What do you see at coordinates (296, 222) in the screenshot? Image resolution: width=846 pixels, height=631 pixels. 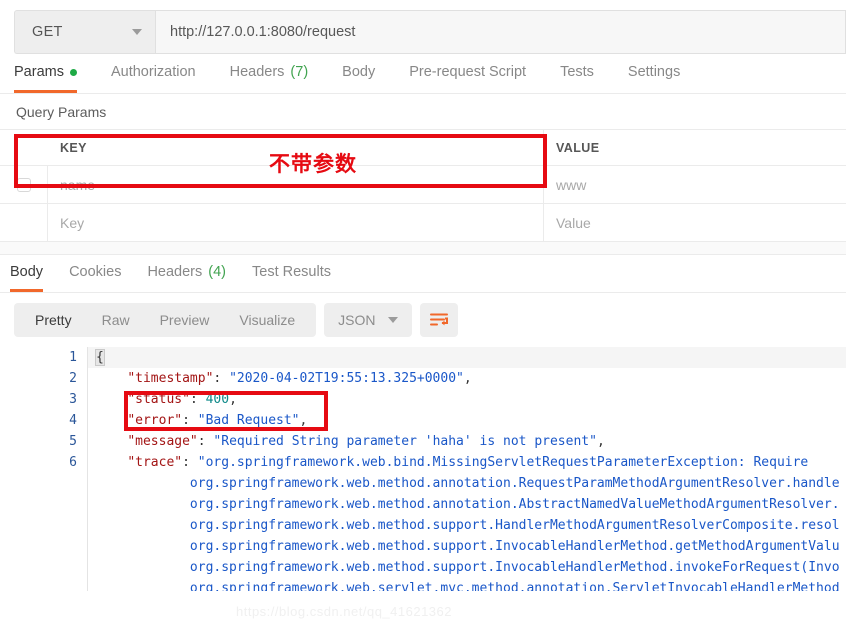 I see `row-key-input: Key` at bounding box center [296, 222].